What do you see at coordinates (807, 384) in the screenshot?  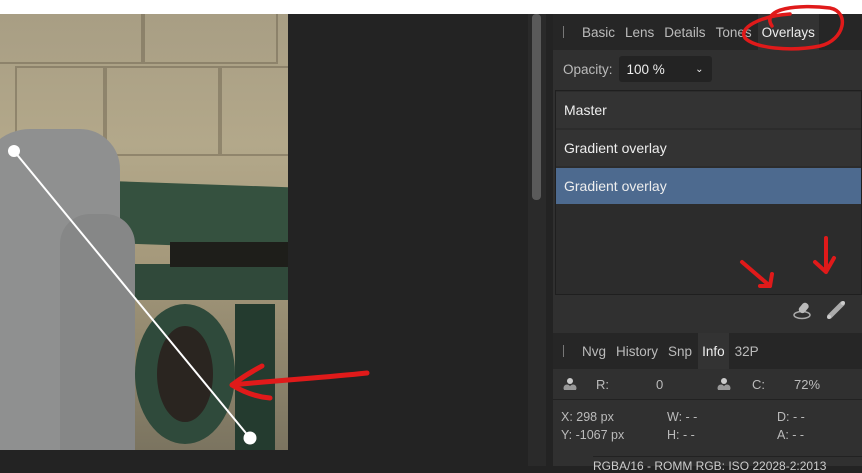 I see `c-value: 72%` at bounding box center [807, 384].